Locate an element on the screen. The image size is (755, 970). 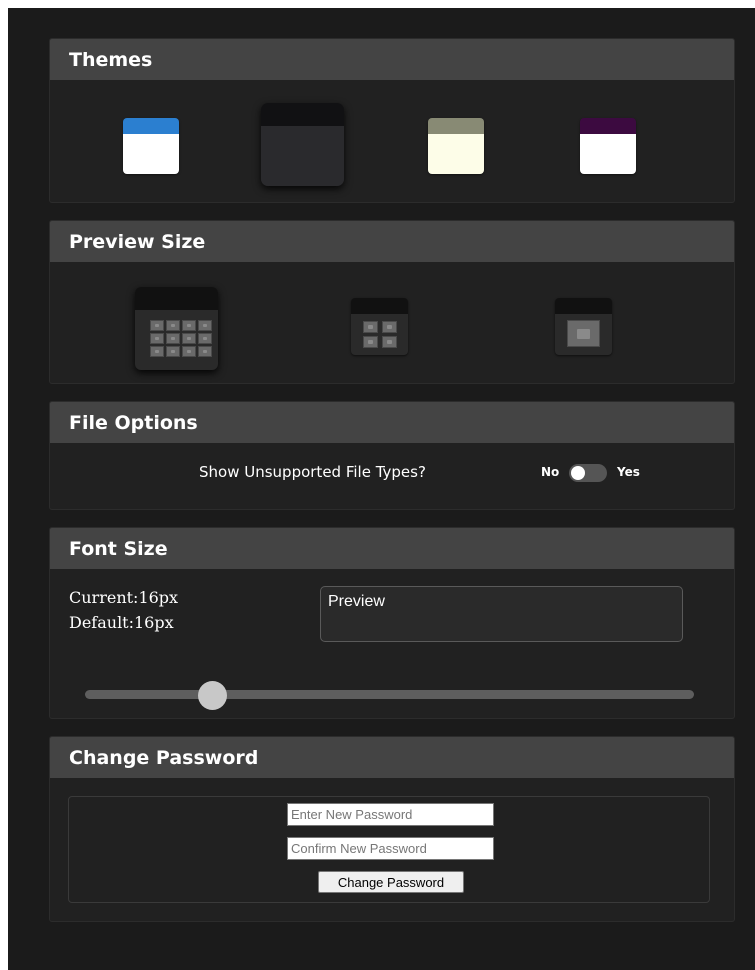
toggle-knob is located at coordinates (578, 473).